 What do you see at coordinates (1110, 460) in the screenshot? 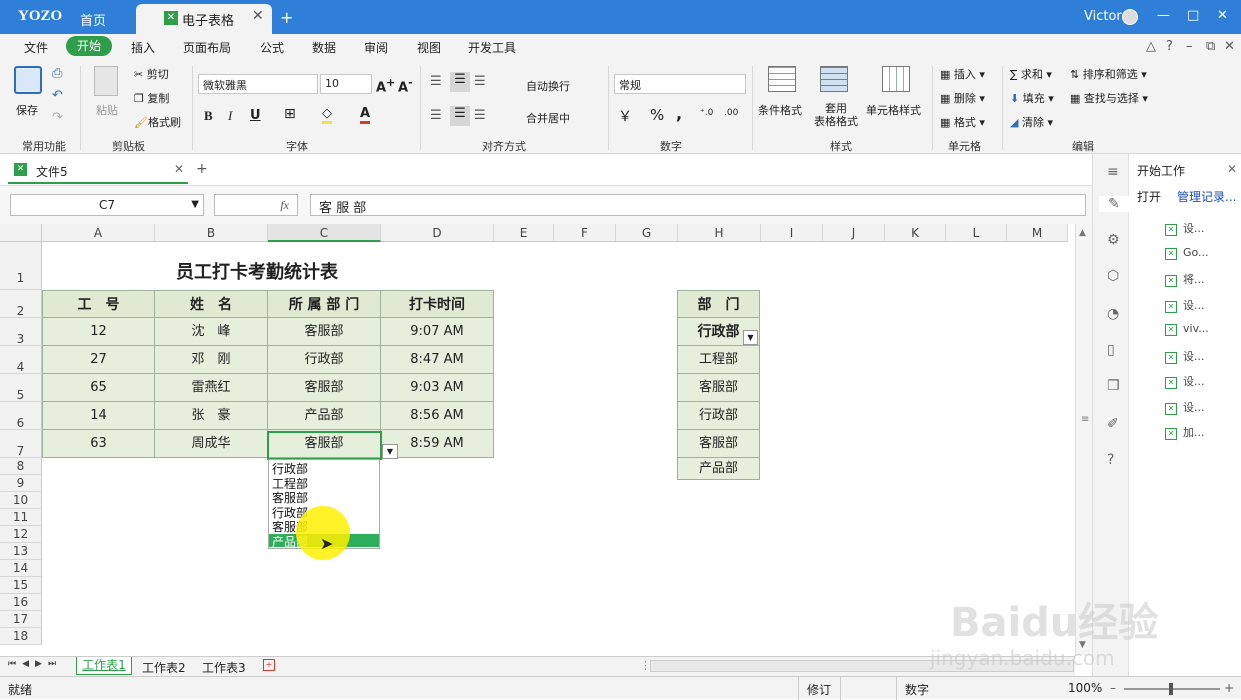
I see `help-circle-icon: ?` at bounding box center [1110, 460].